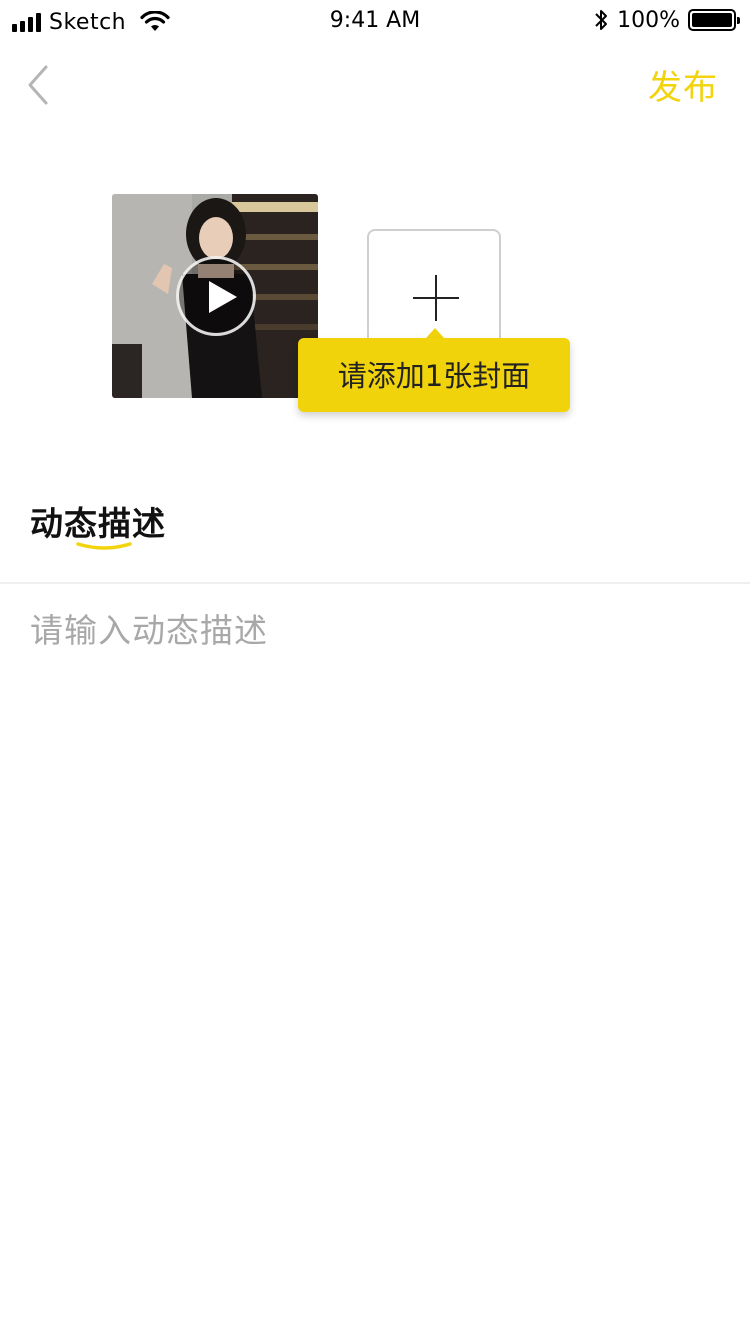 The width and height of the screenshot is (750, 1334). What do you see at coordinates (648, 20) in the screenshot?
I see `battery-percent: 100%` at bounding box center [648, 20].